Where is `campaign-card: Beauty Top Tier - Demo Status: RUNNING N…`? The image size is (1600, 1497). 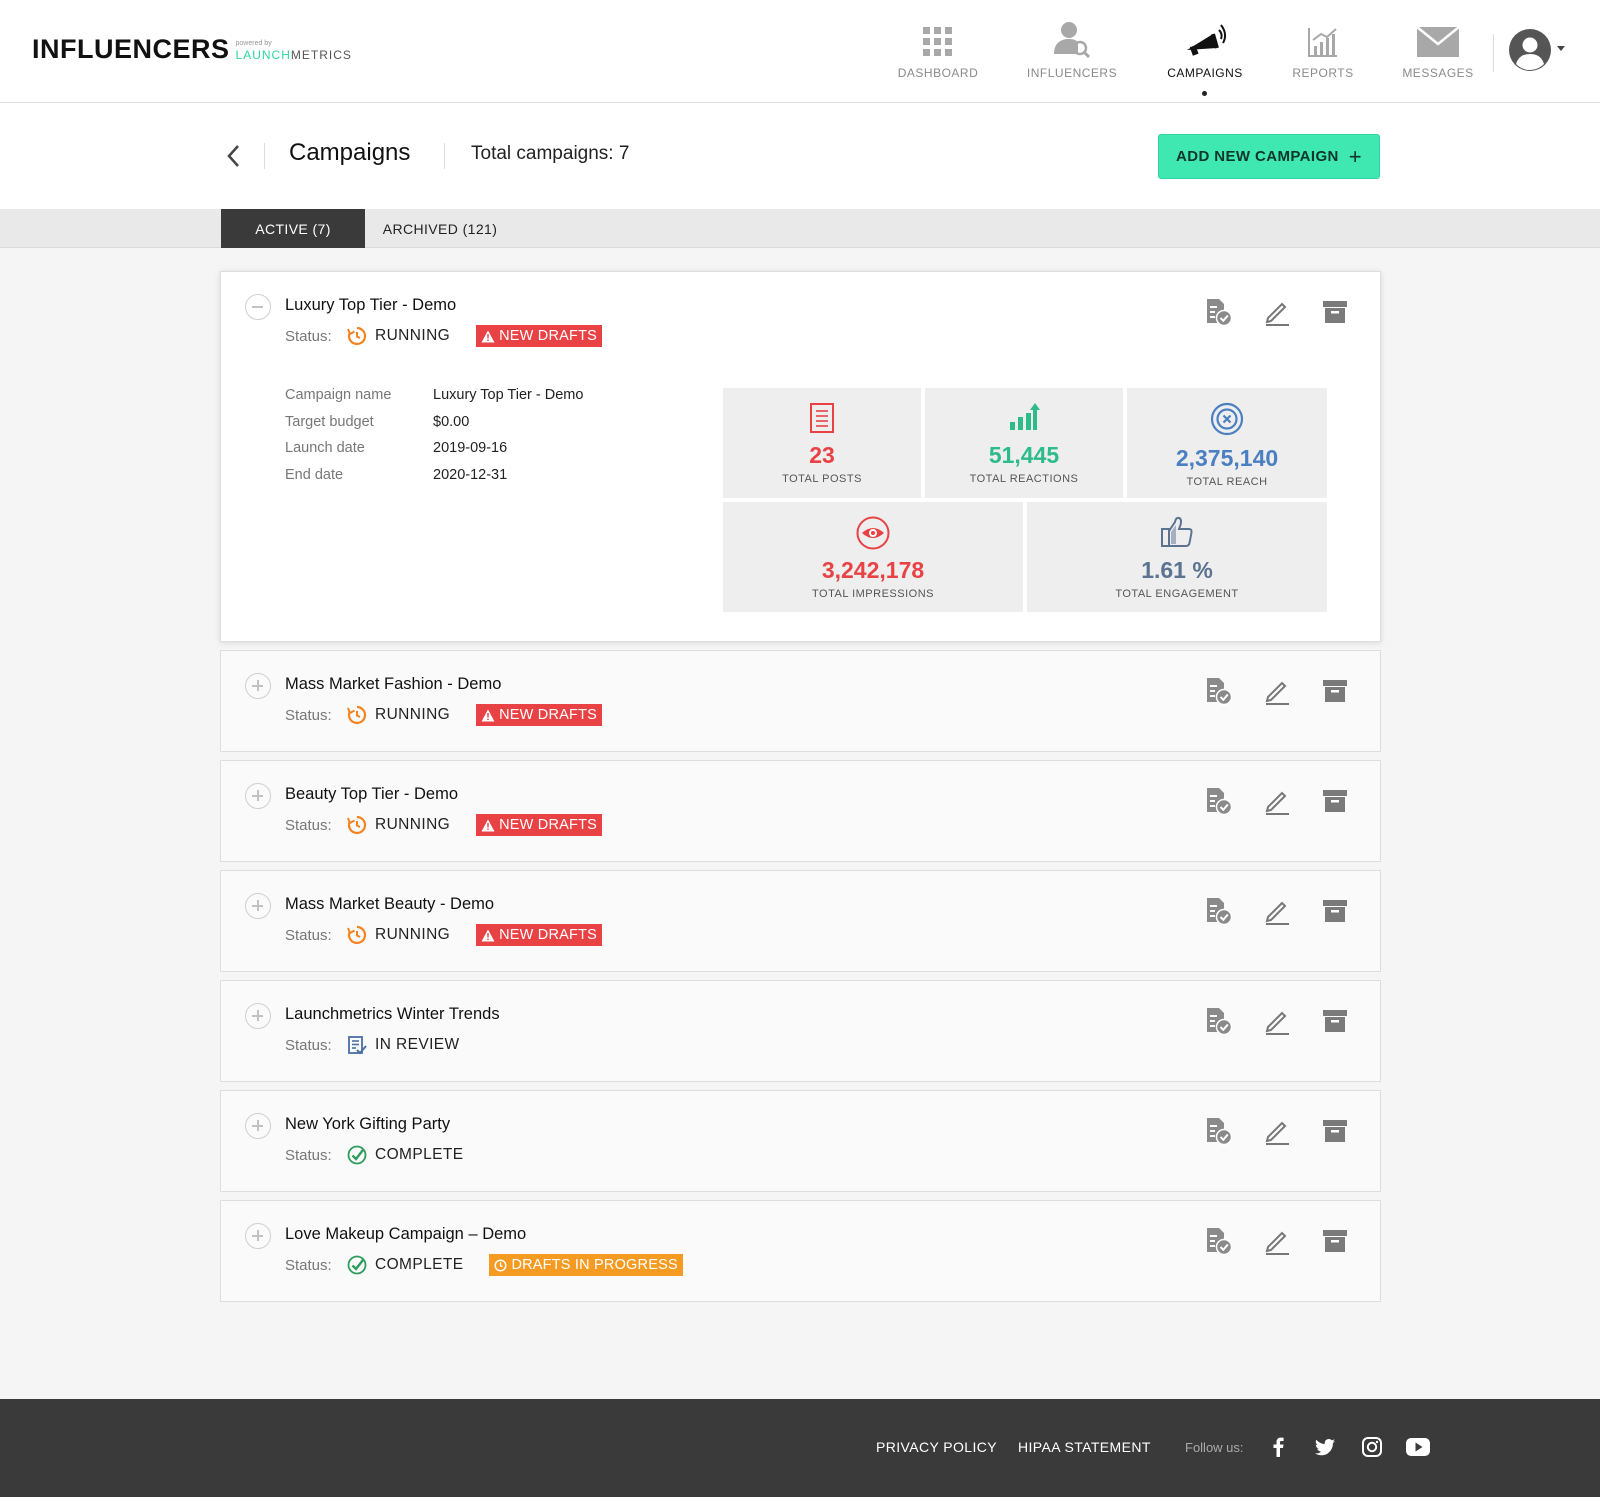
campaign-card: Beauty Top Tier - Demo Status: RUNNING N… is located at coordinates (800, 811).